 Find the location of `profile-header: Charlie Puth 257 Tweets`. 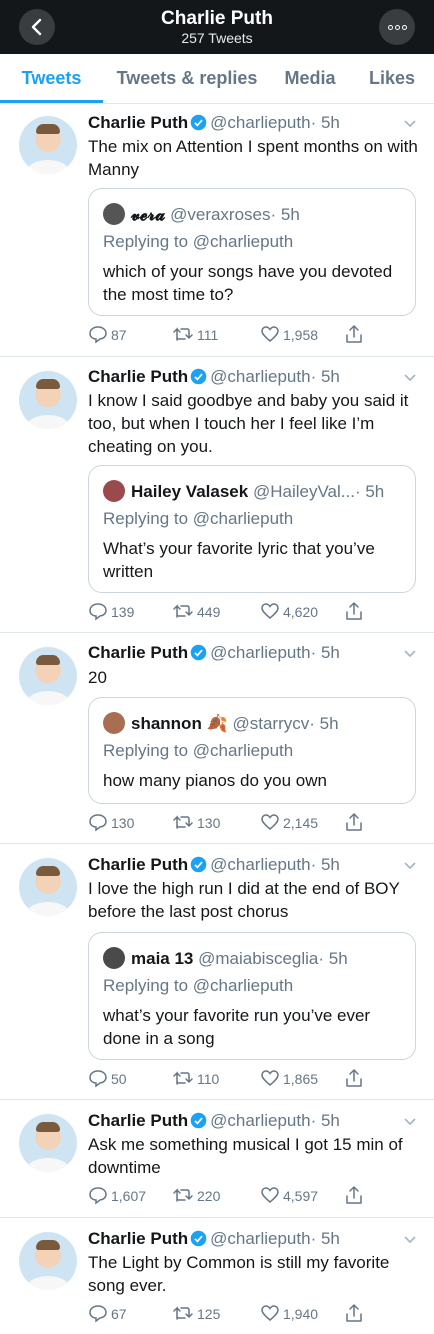

profile-header: Charlie Puth 257 Tweets is located at coordinates (217, 27).